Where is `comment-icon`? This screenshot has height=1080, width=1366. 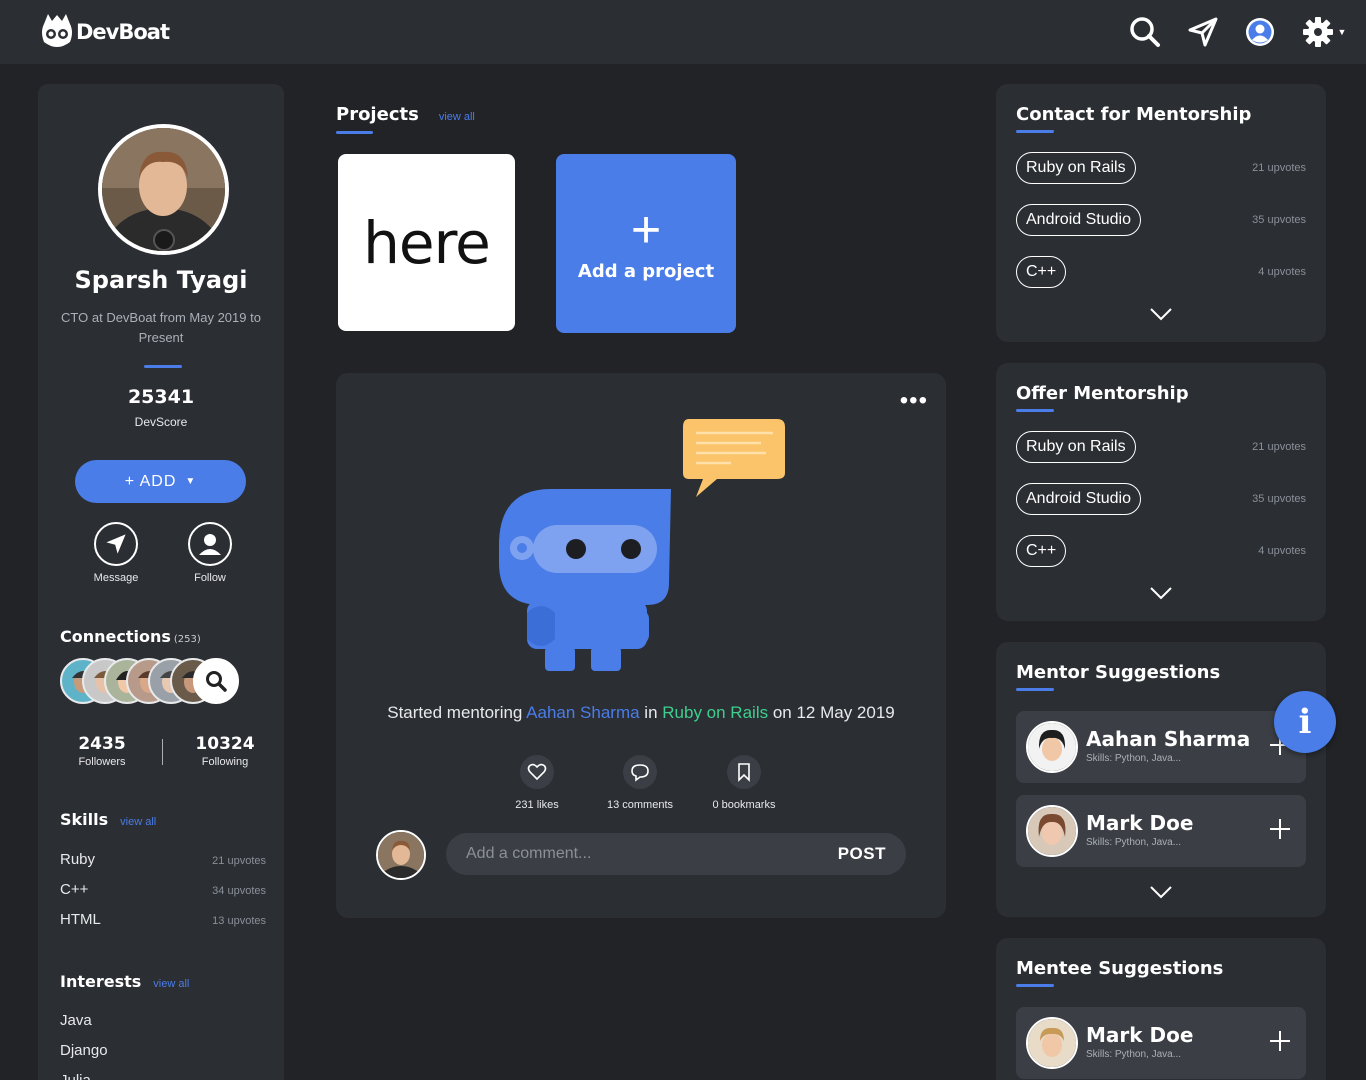
comment-icon is located at coordinates (640, 772).